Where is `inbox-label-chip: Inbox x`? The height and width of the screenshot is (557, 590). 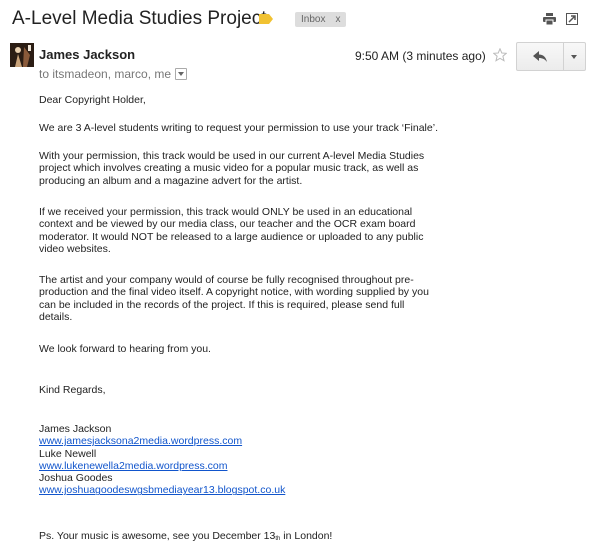
inbox-label-chip: Inbox x is located at coordinates (321, 19).